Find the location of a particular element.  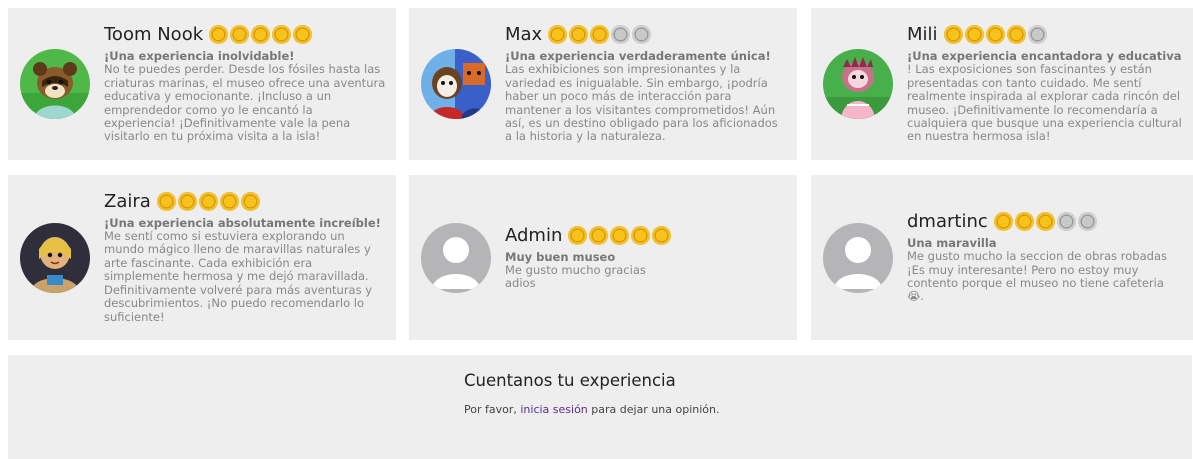

reviewer-name: Max is located at coordinates (524, 35).